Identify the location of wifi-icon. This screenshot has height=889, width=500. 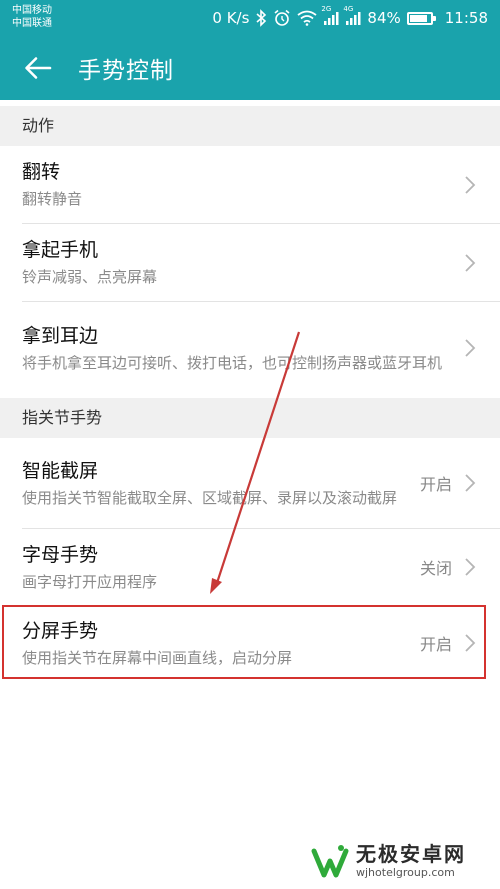
(307, 18).